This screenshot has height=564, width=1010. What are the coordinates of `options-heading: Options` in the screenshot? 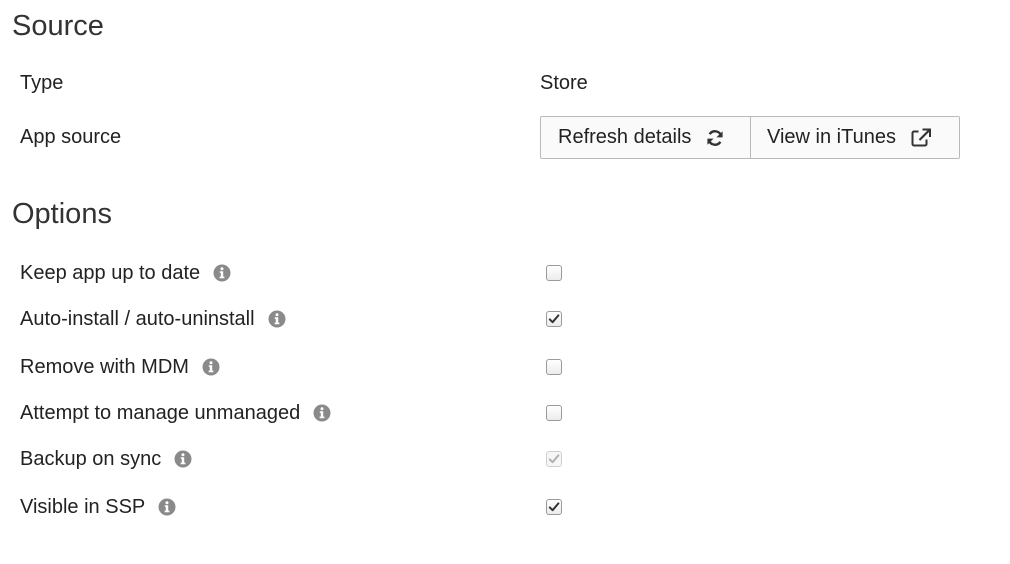 It's located at (62, 214).